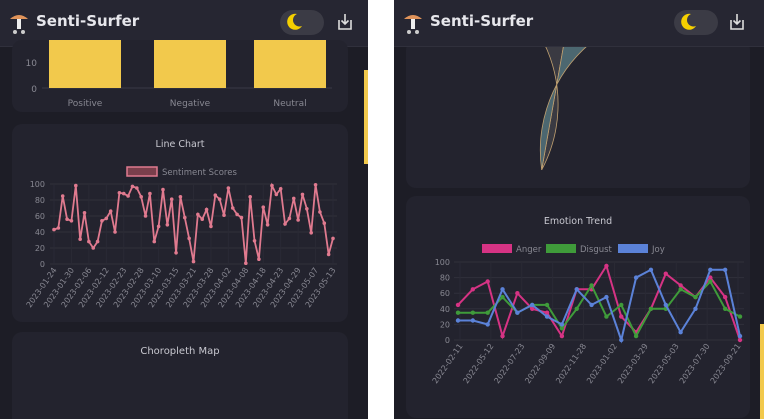  Describe the element at coordinates (596, 250) in the screenshot. I see `legend-label-disgust: Disgust` at that location.